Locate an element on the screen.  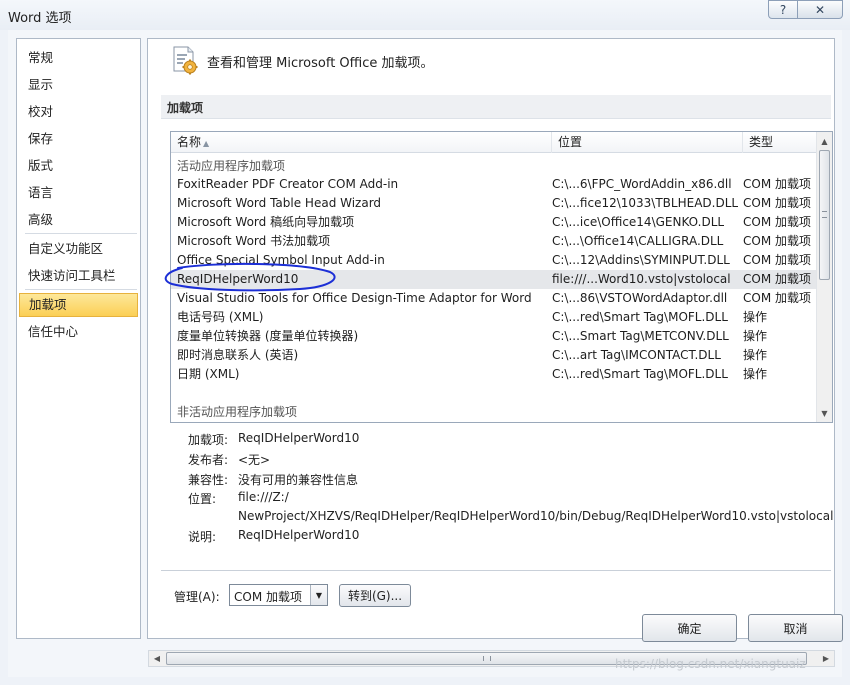
list-vertical-scrollbar: ▲ ▼ is located at coordinates (824, 277).